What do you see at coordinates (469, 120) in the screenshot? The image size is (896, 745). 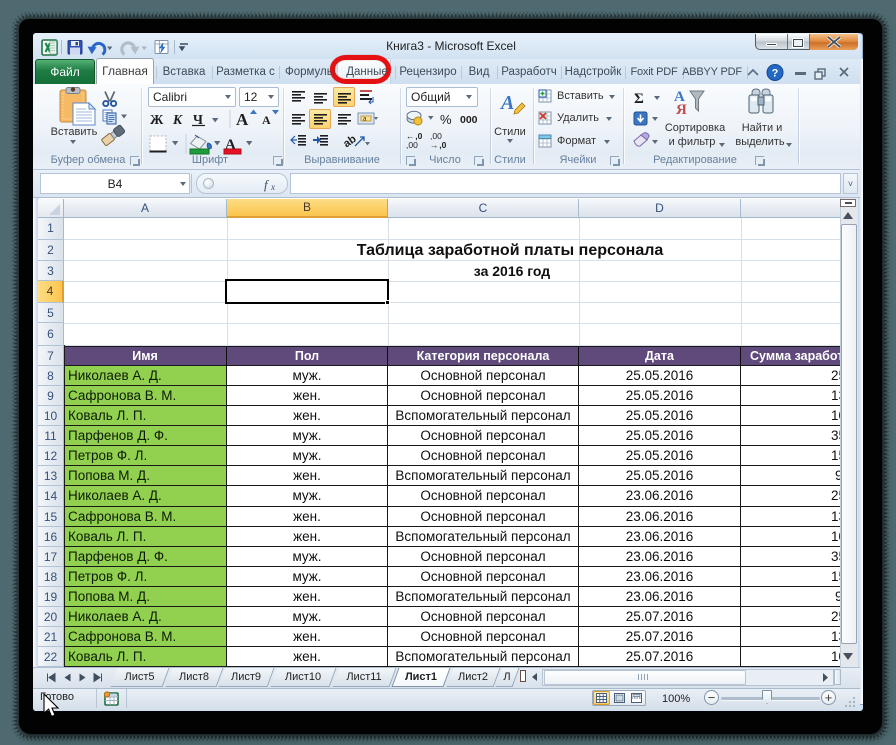 I see `svg-text: 000` at bounding box center [469, 120].